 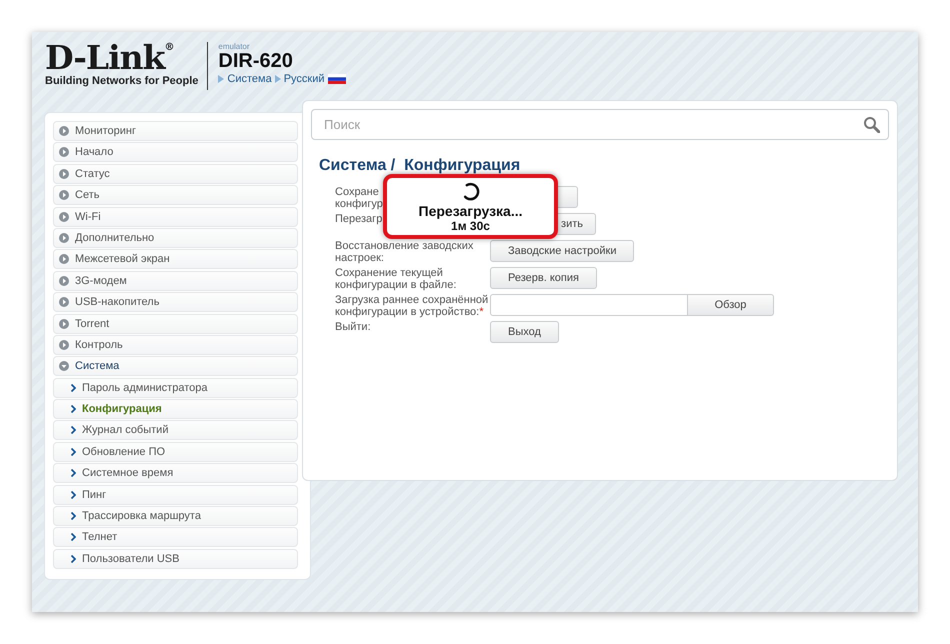 I want to click on form-label: Восстановление заводских настроек:, so click(x=404, y=252).